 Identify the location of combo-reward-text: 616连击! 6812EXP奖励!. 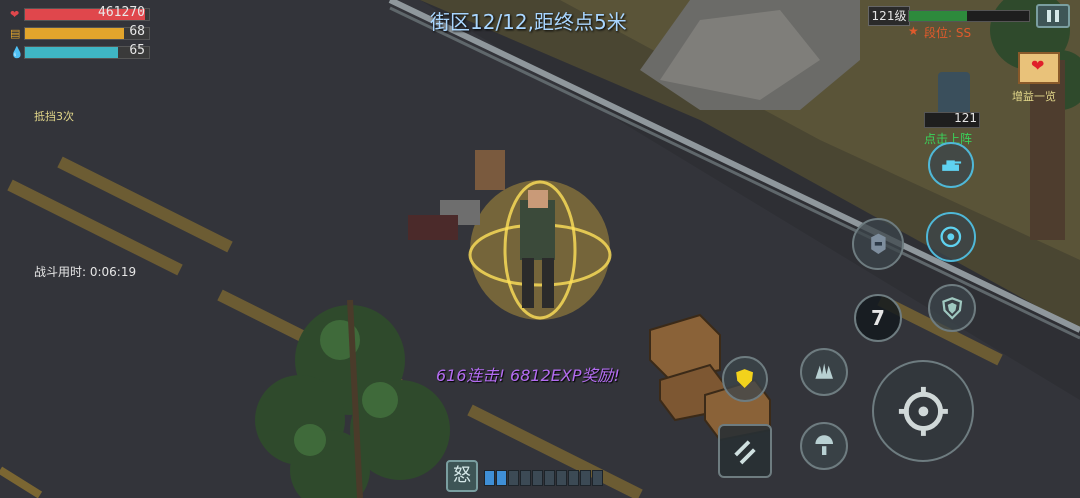
(528, 375).